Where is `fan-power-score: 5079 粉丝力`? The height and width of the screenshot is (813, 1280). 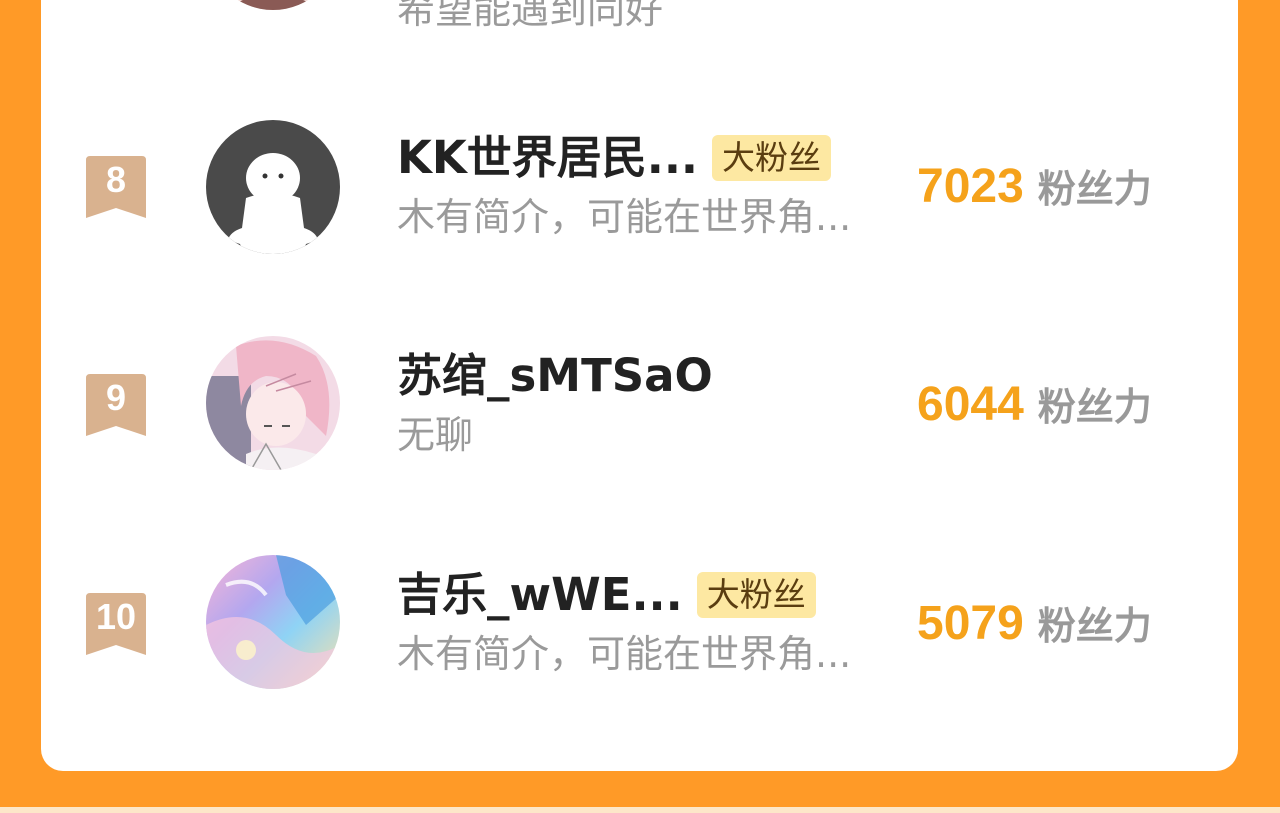
fan-power-score: 5079 粉丝力 is located at coordinates (1034, 623).